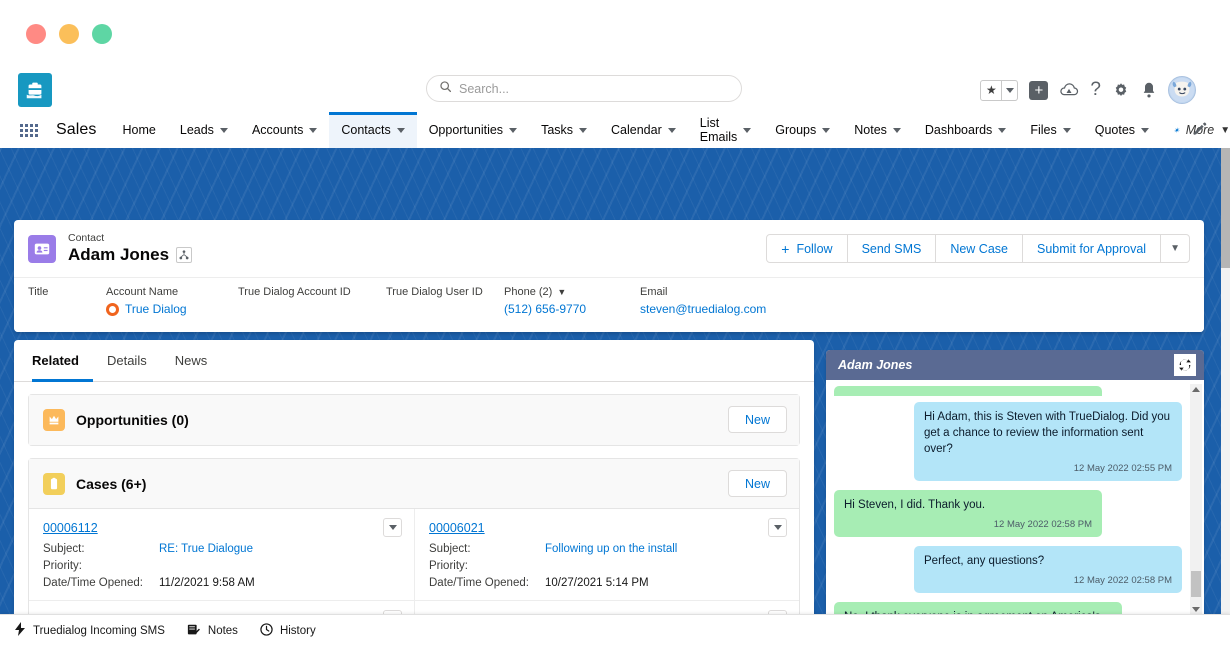  Describe the element at coordinates (877, 130) in the screenshot. I see `nav-item-notes: Notes` at that location.